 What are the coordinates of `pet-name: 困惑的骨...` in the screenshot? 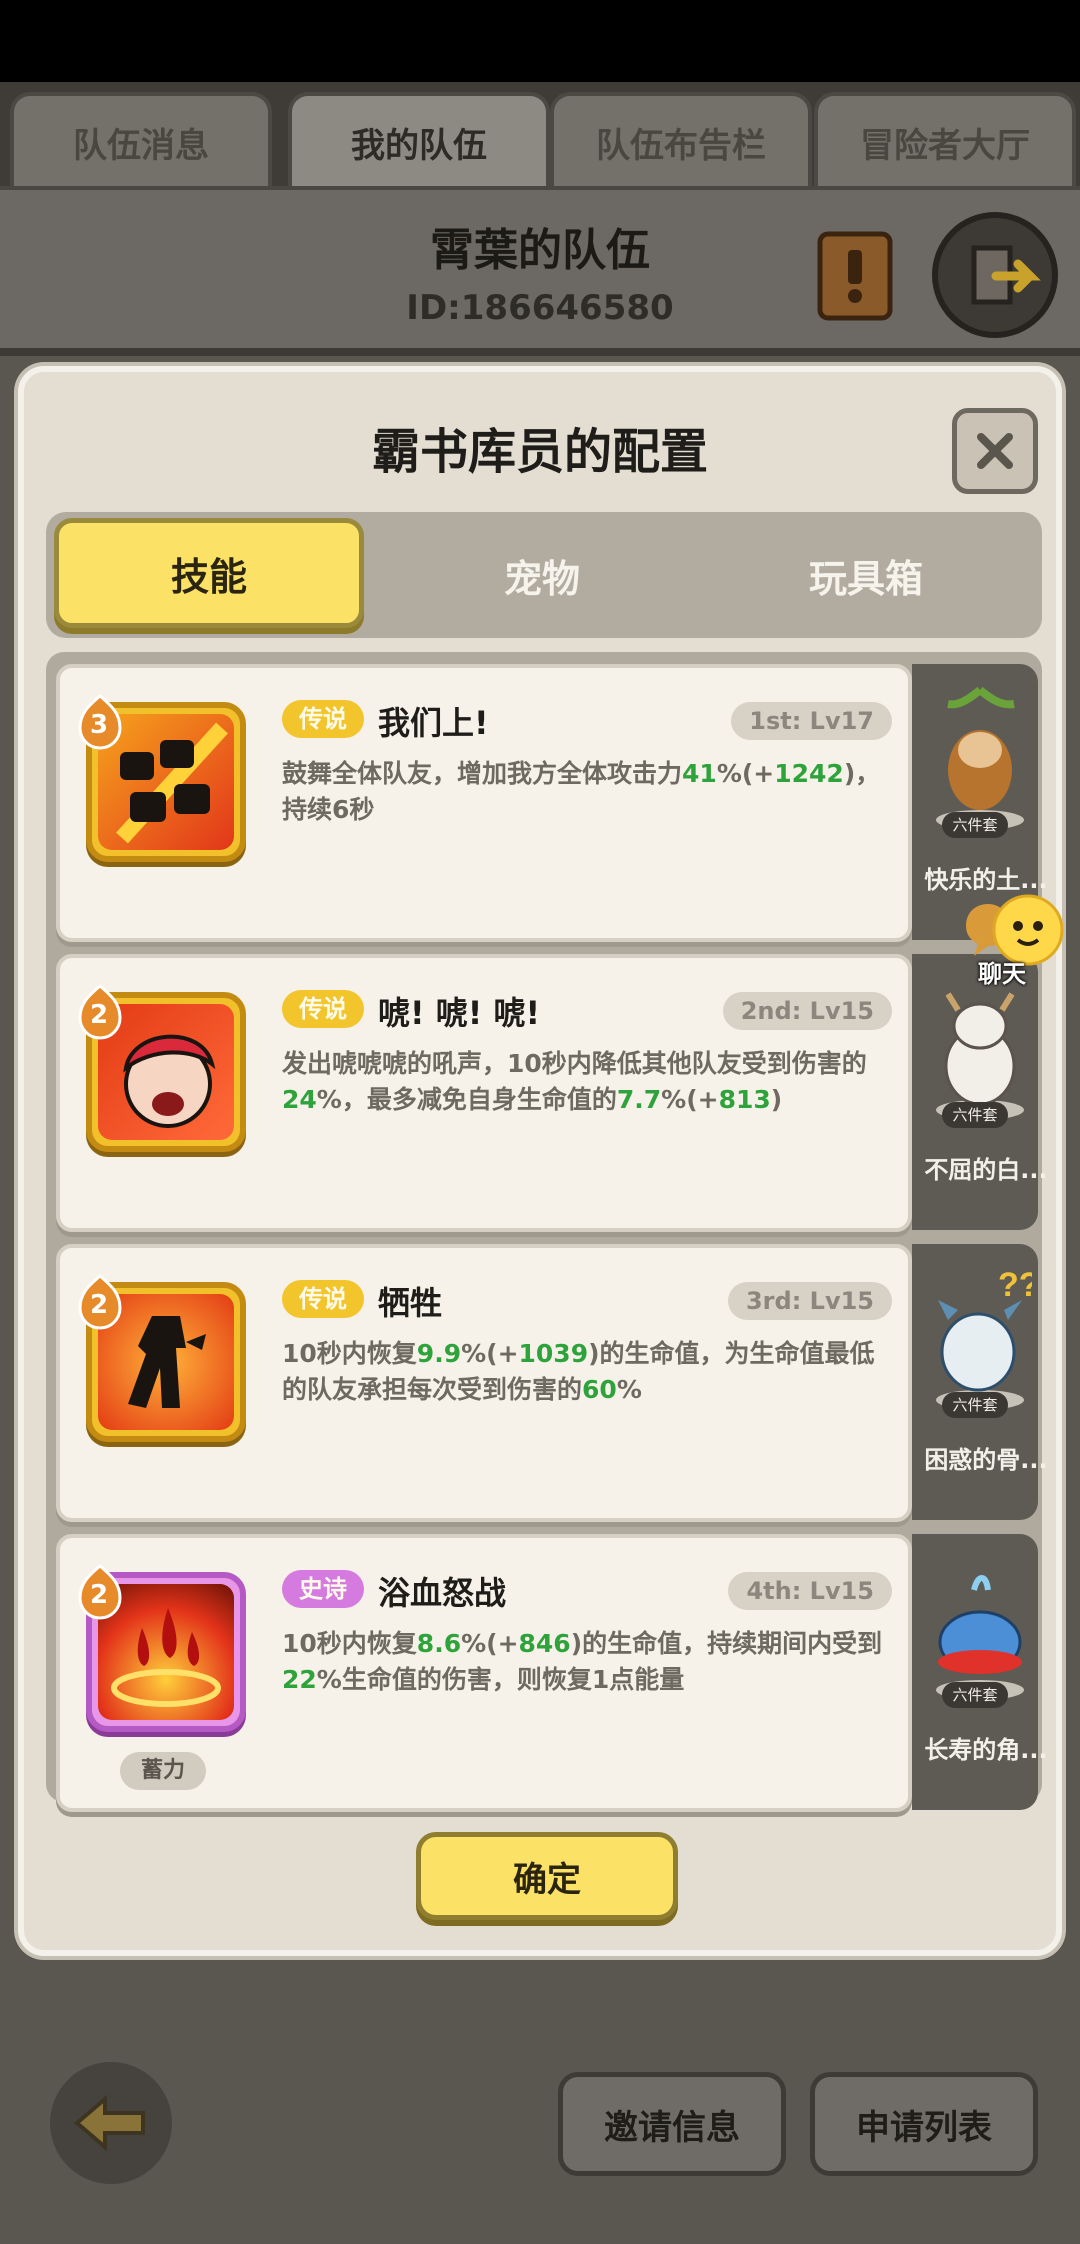 It's located at (986, 1460).